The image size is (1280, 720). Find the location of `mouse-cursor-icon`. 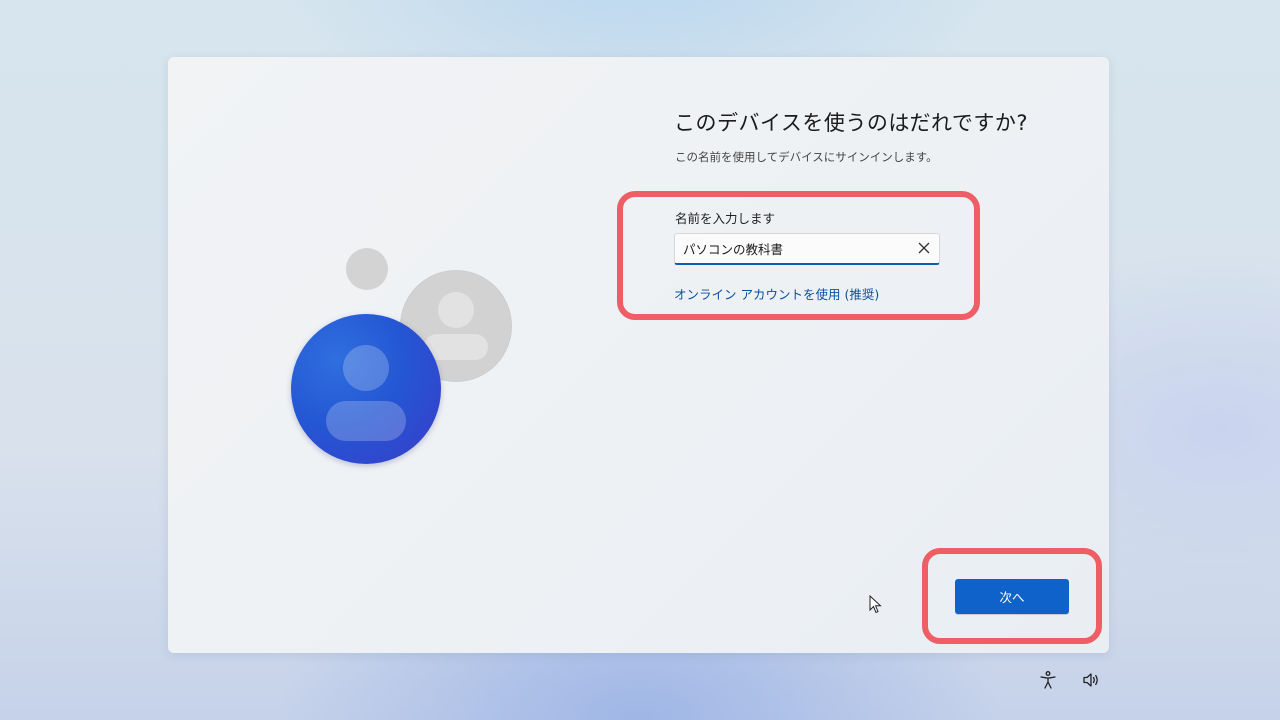

mouse-cursor-icon is located at coordinates (875, 604).